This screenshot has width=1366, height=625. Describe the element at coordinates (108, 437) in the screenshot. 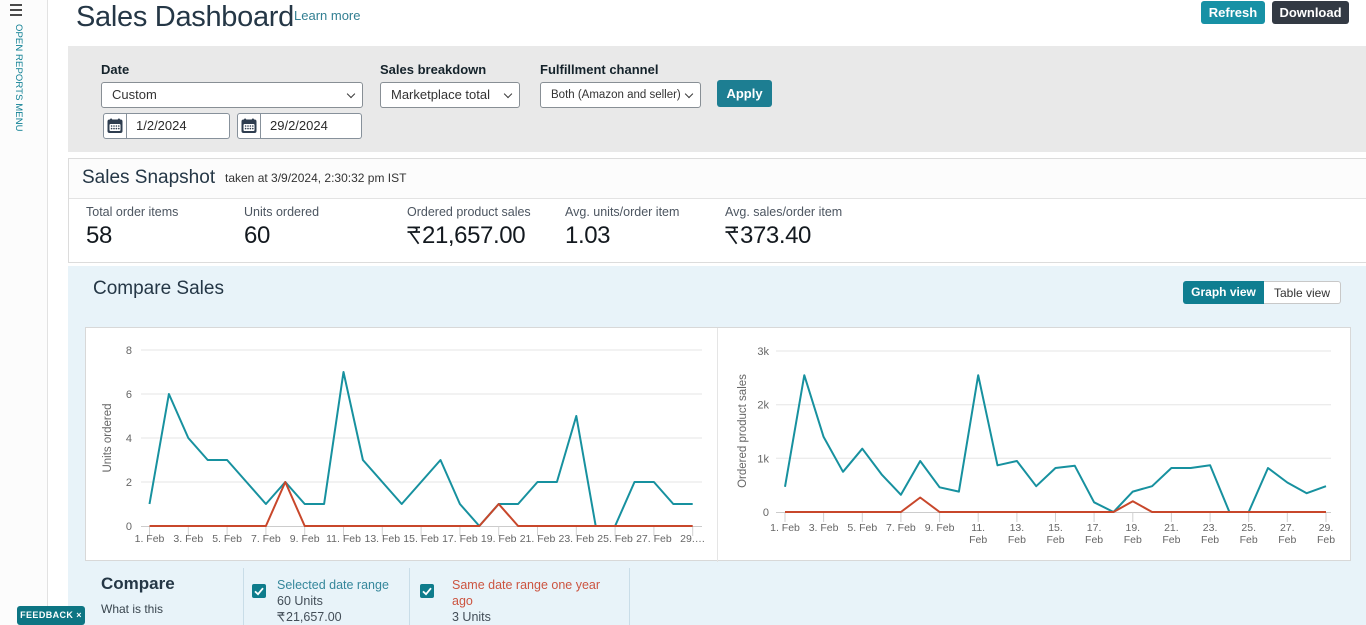

I see `svg-text: Units ordered` at that location.